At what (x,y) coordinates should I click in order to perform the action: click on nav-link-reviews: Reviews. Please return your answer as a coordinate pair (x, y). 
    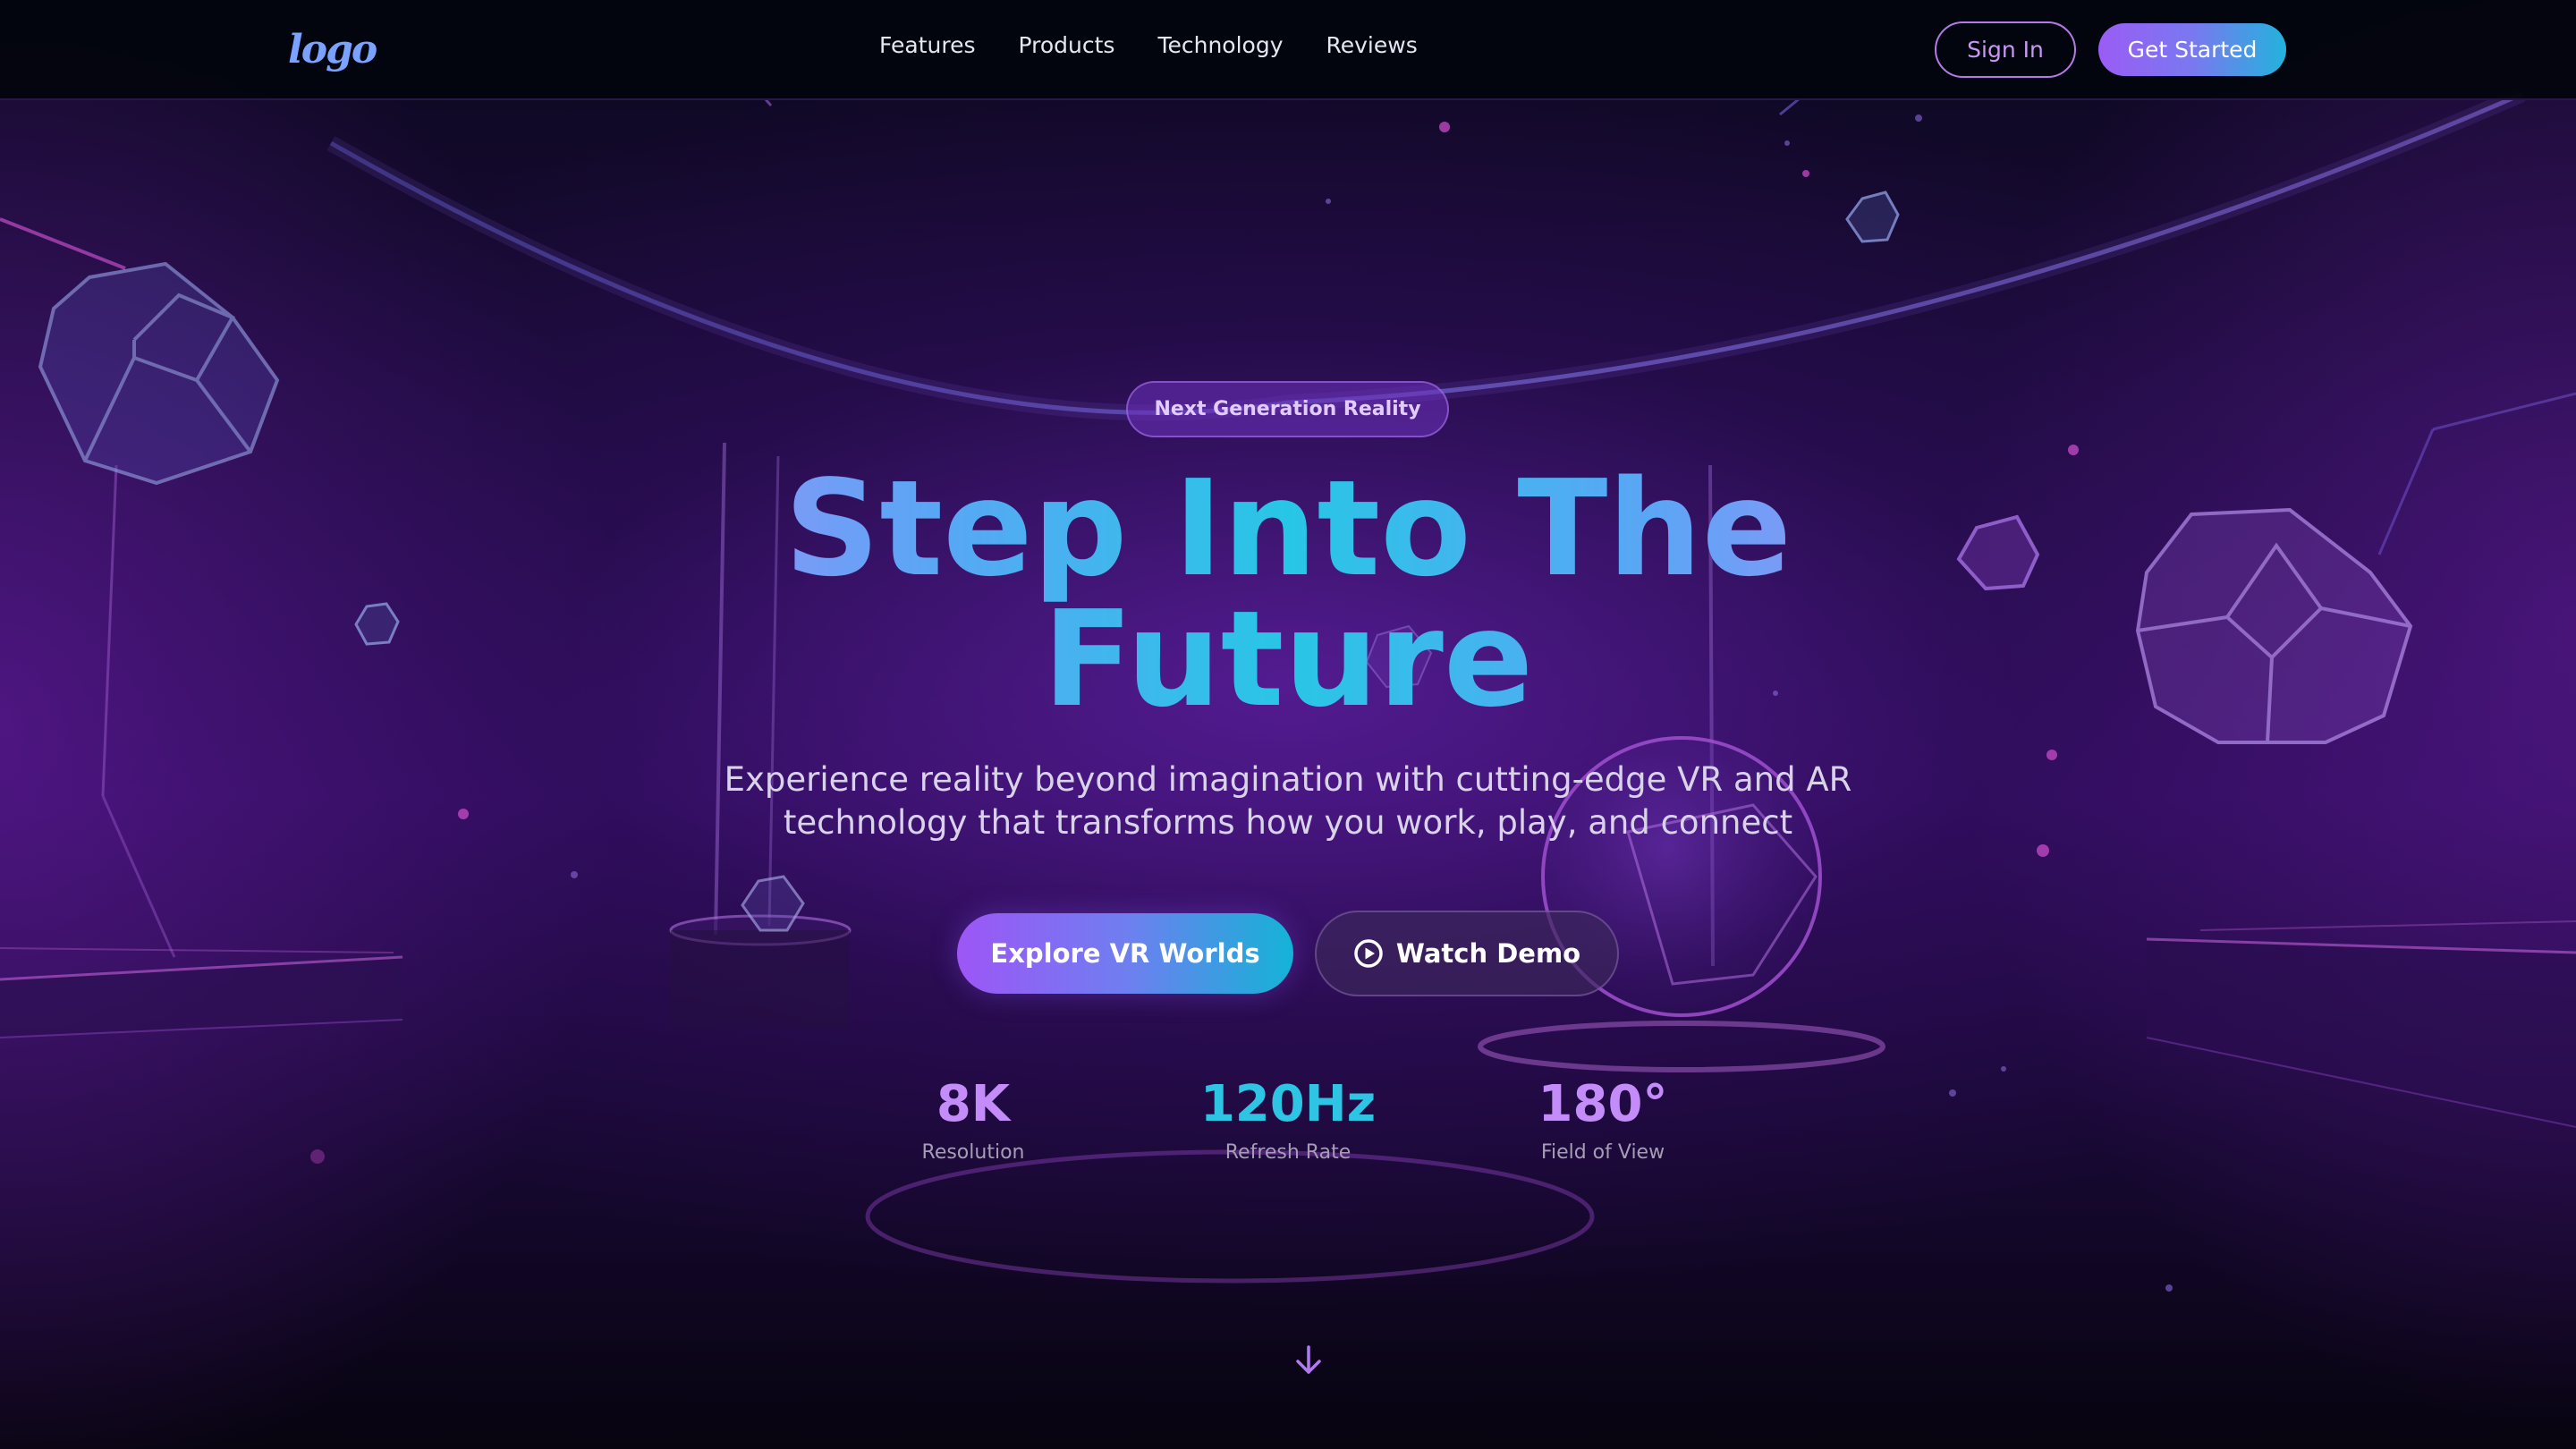
    Looking at the image, I should click on (1372, 45).